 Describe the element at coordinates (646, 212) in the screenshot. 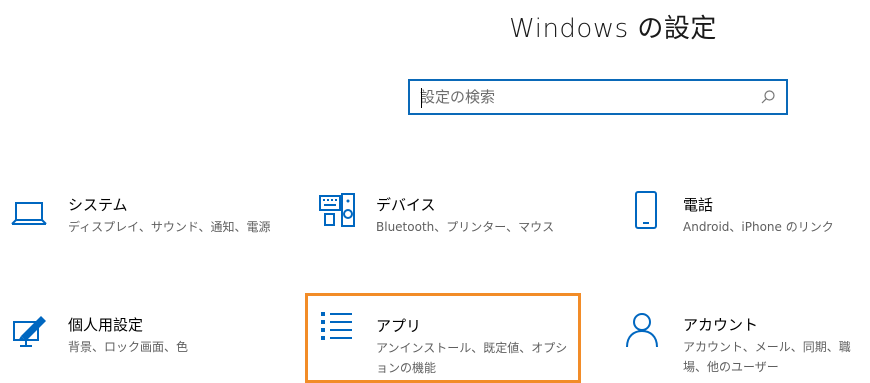

I see `phone-icon` at that location.